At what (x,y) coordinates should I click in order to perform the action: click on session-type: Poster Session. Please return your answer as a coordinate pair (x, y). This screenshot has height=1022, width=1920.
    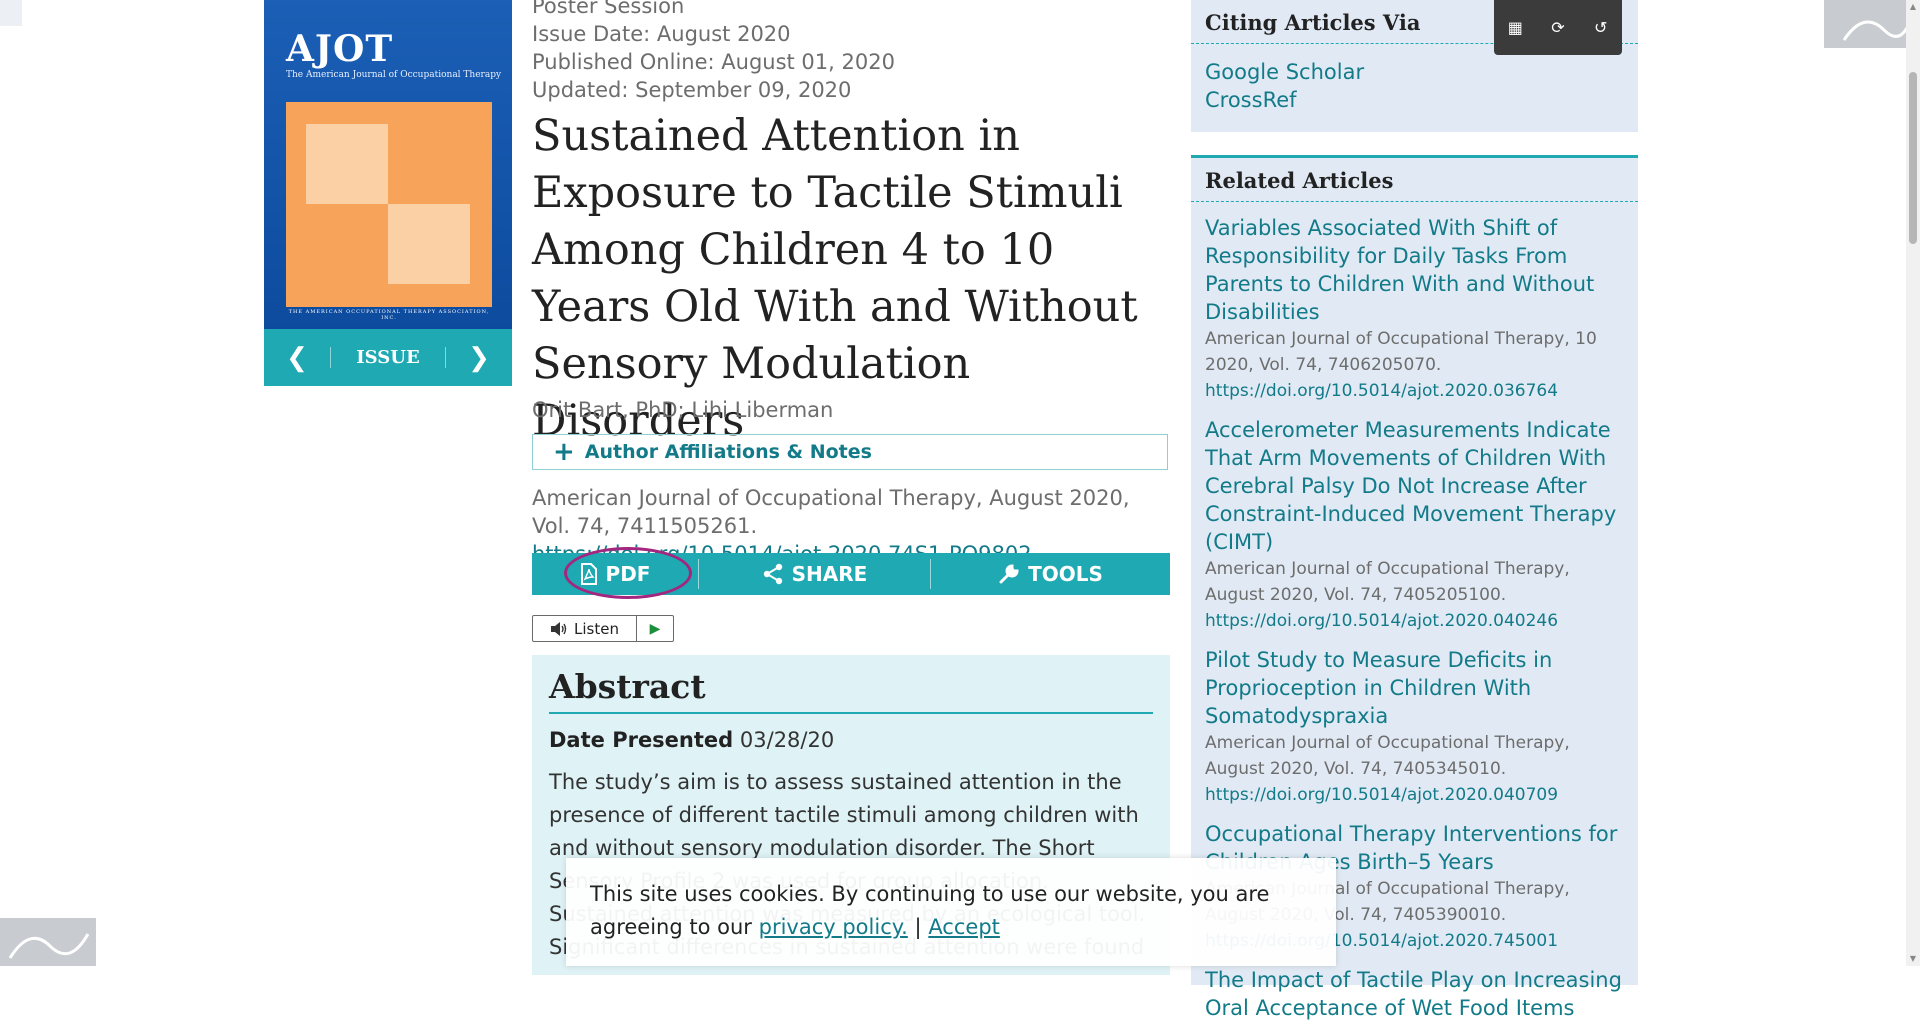
    Looking at the image, I should click on (608, 9).